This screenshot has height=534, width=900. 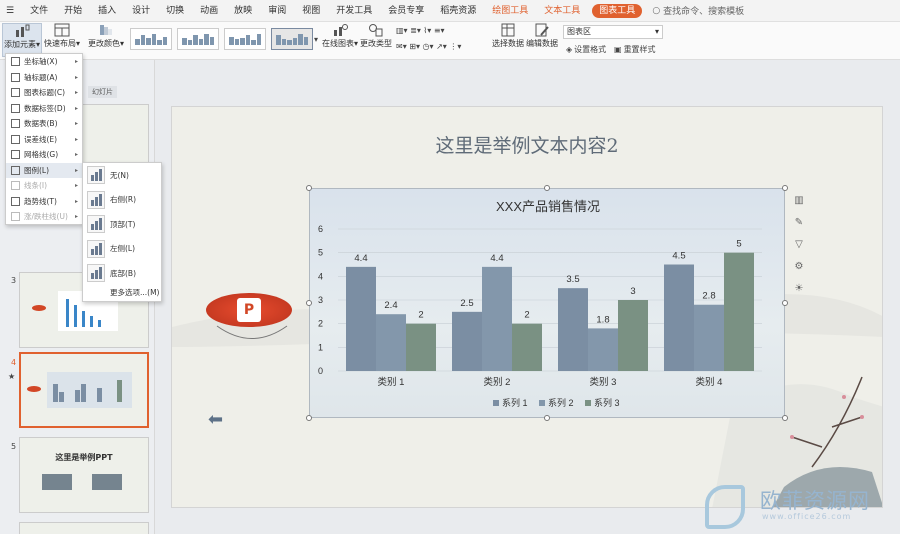 What do you see at coordinates (510, 11) in the screenshot?
I see `tab-drawing-tools: 绘图工具` at bounding box center [510, 11].